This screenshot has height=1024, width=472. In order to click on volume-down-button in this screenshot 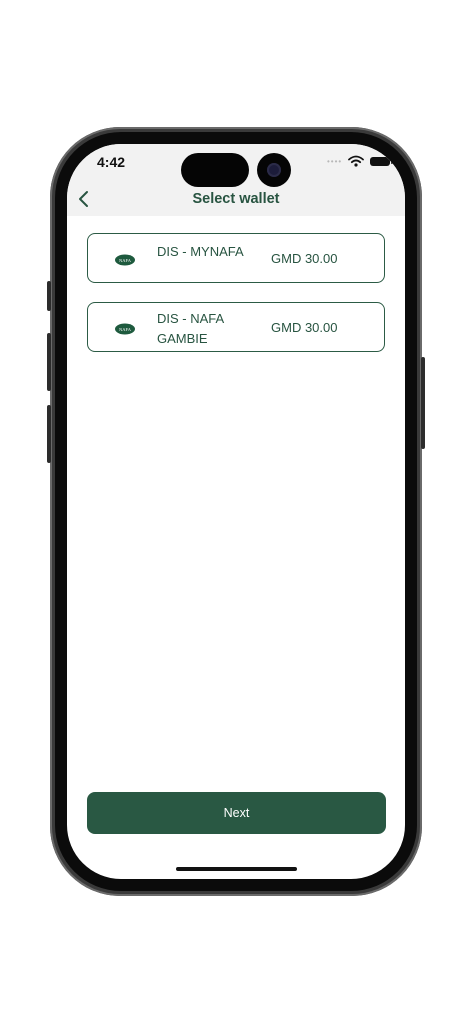, I will do `click(49, 434)`.